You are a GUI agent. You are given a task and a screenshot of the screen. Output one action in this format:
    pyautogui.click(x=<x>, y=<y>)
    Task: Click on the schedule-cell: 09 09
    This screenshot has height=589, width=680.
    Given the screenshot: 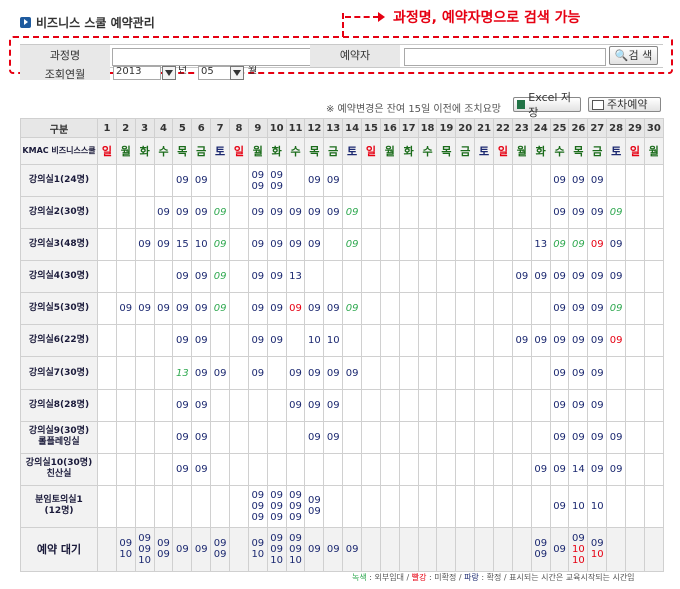 What is the action you would take?
    pyautogui.click(x=163, y=549)
    